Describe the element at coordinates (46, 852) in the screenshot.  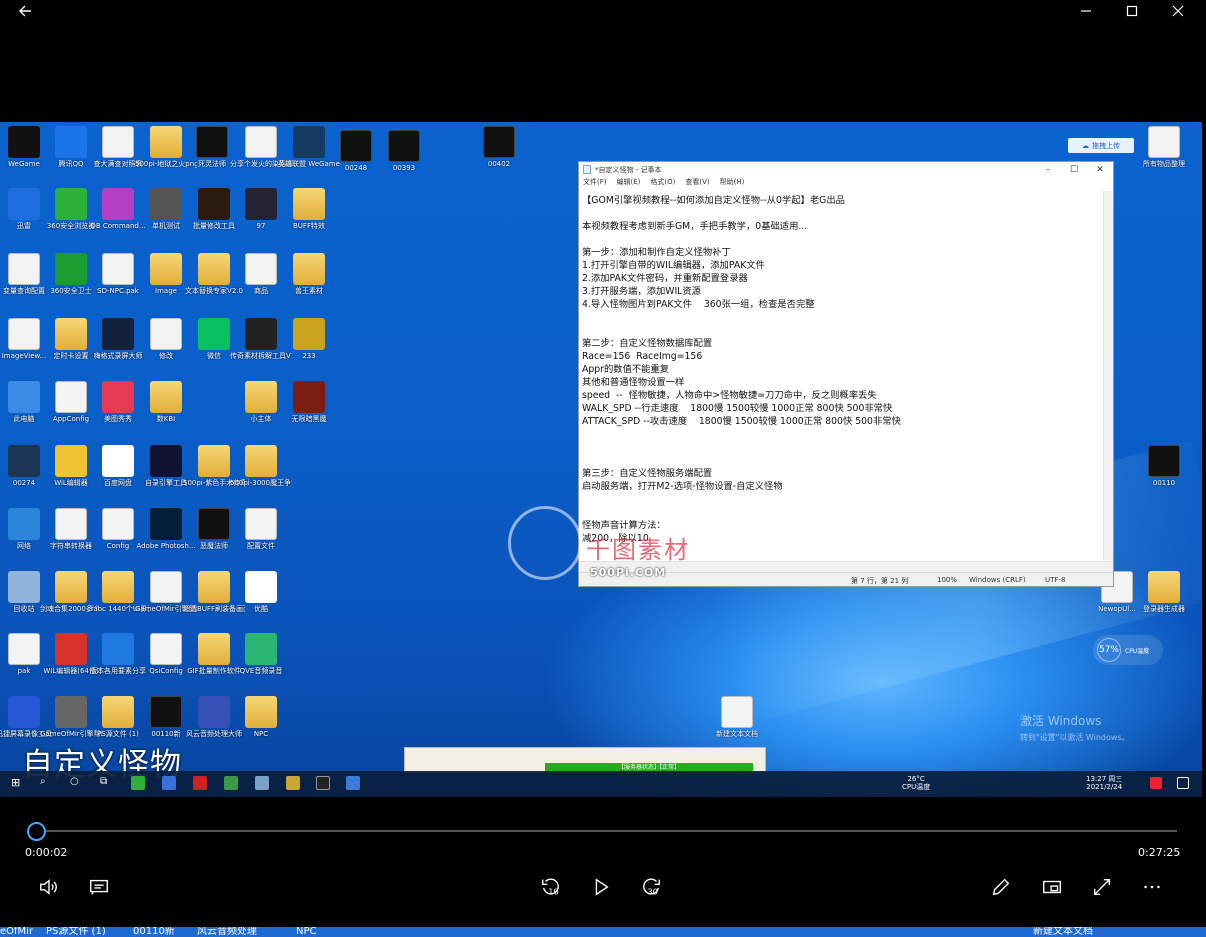
I see `current-time: 0:00:02` at that location.